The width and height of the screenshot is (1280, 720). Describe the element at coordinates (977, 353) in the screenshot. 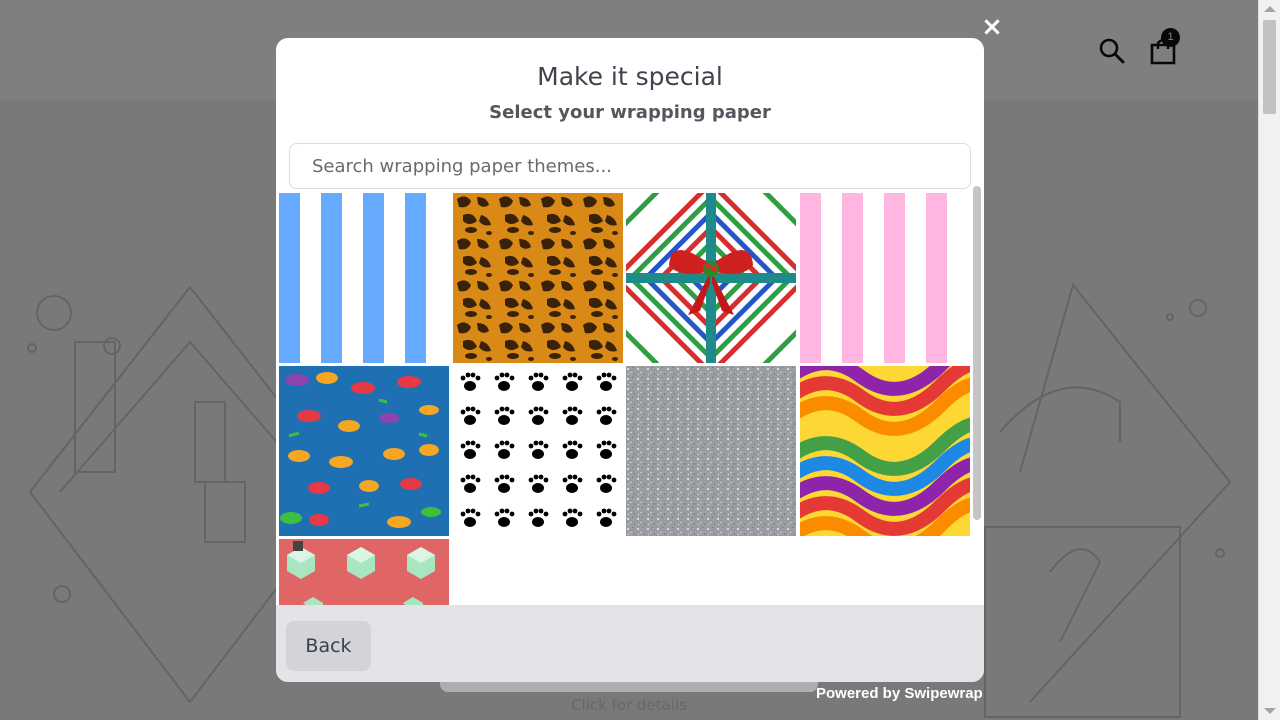

I see `grid-scrollbar-thumb` at that location.